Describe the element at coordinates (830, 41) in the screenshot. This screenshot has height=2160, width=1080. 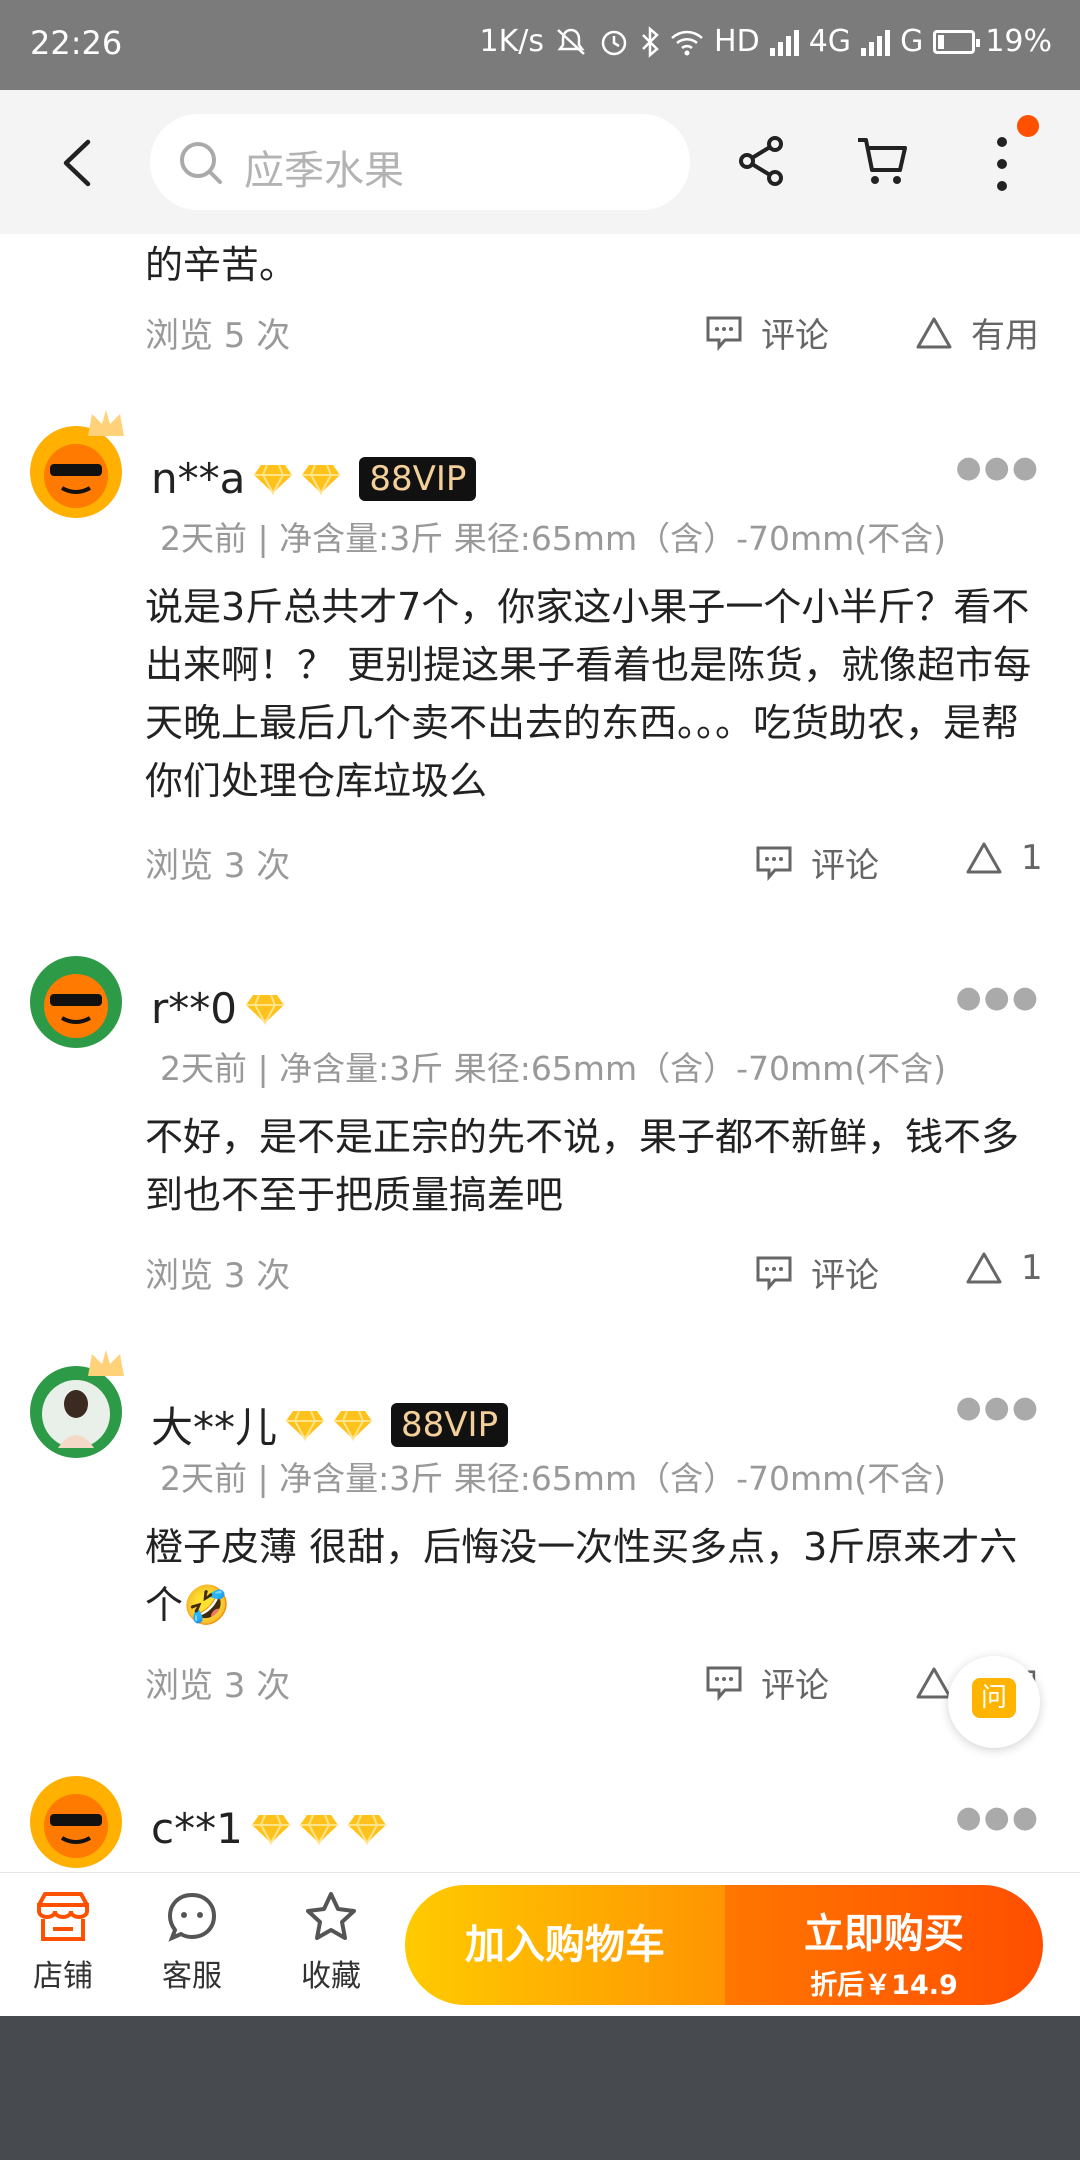
I see `network-4g: 4G` at that location.